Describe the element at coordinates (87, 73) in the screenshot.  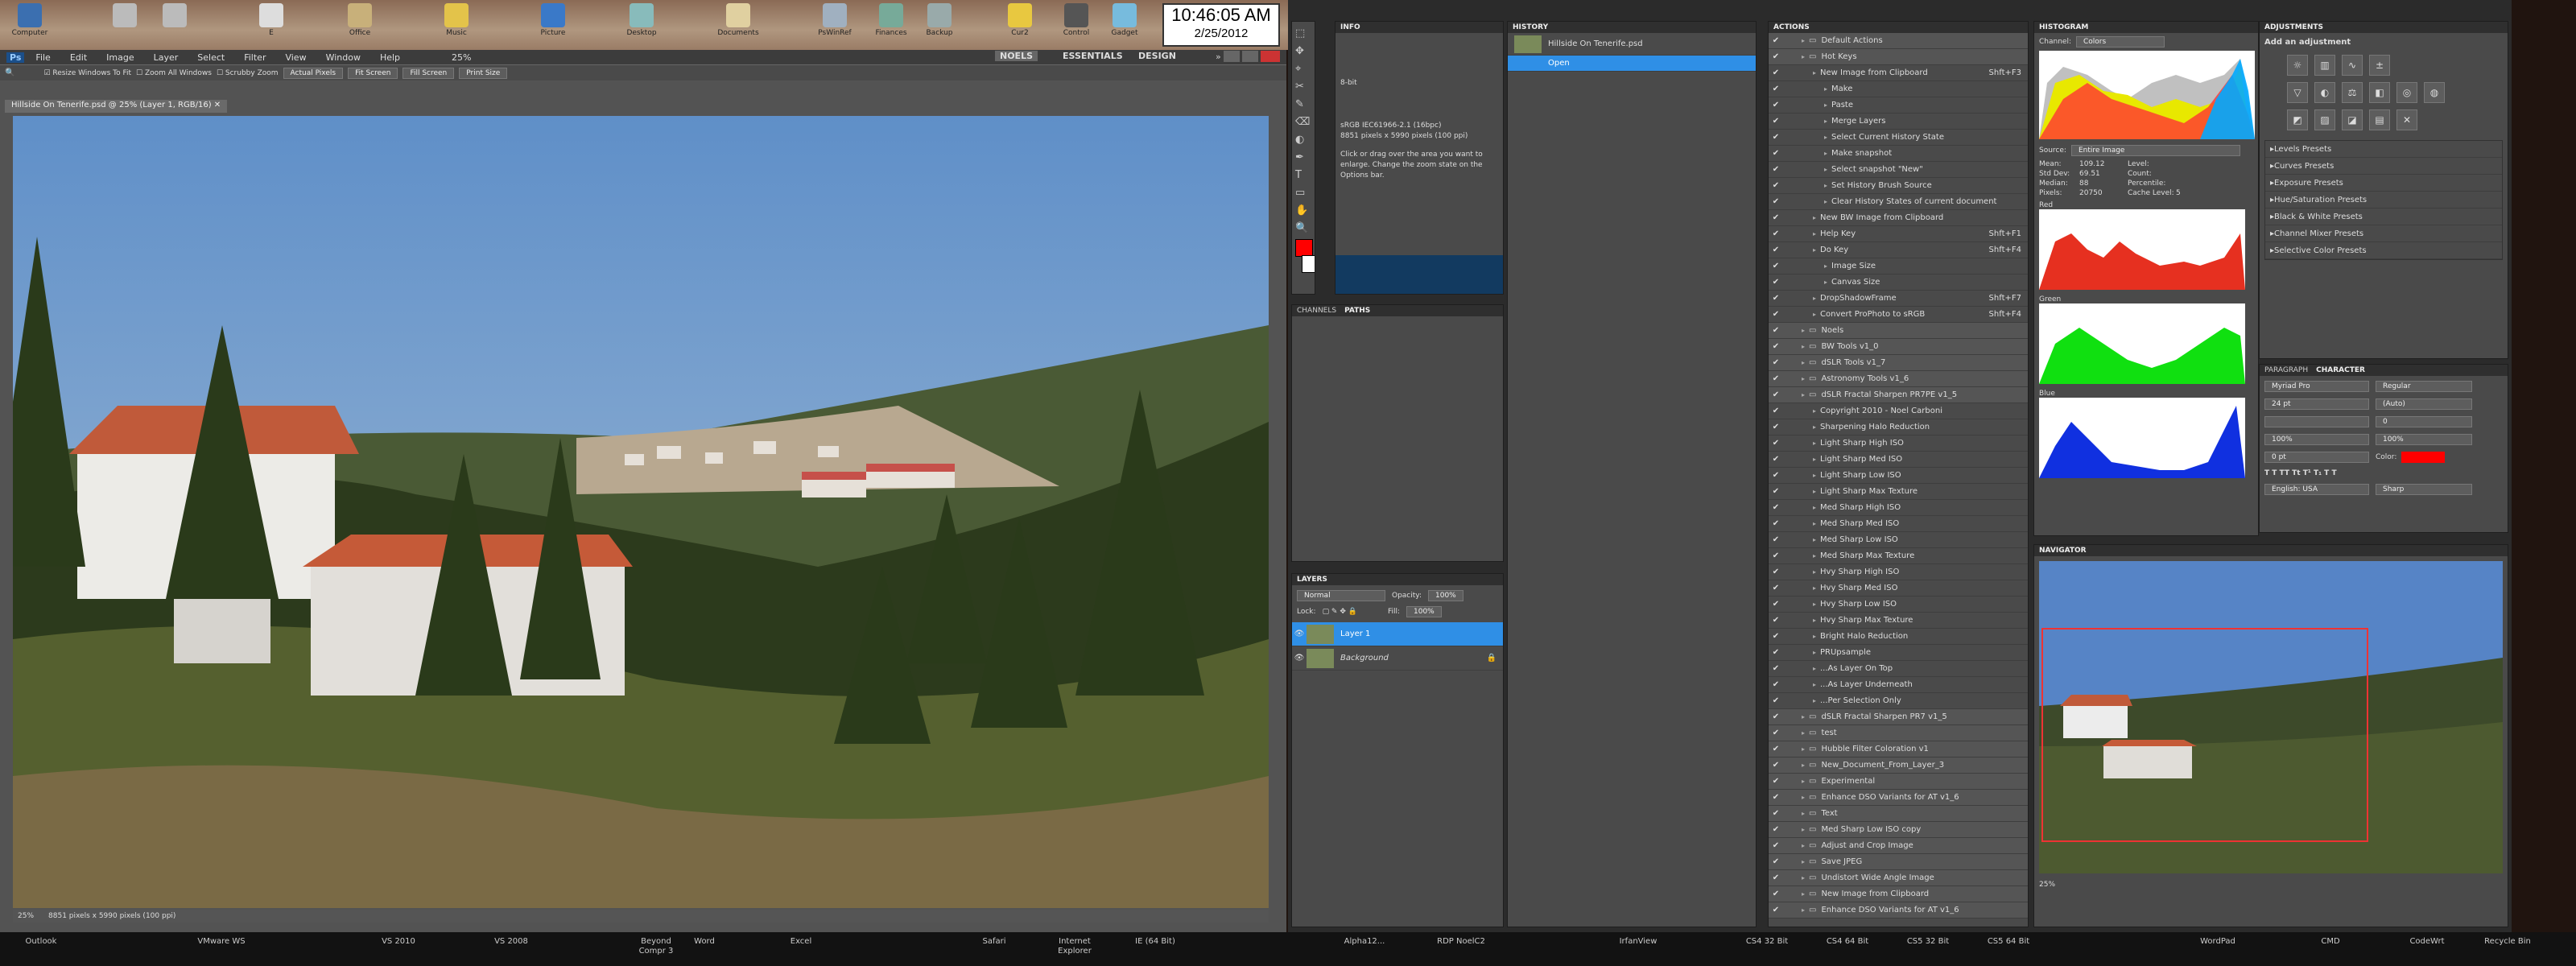
I see `resize-windows-checkbox: ☑ Resize Windows To Fit` at that location.